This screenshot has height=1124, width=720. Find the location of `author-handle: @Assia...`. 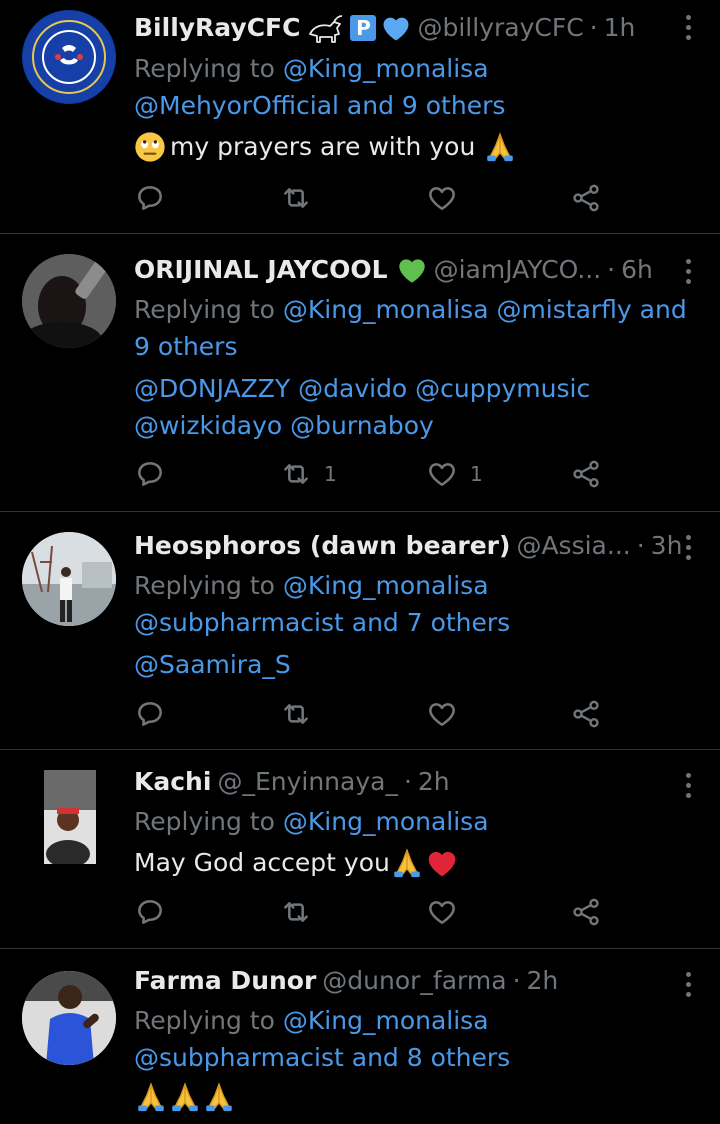

author-handle: @Assia... is located at coordinates (573, 546).